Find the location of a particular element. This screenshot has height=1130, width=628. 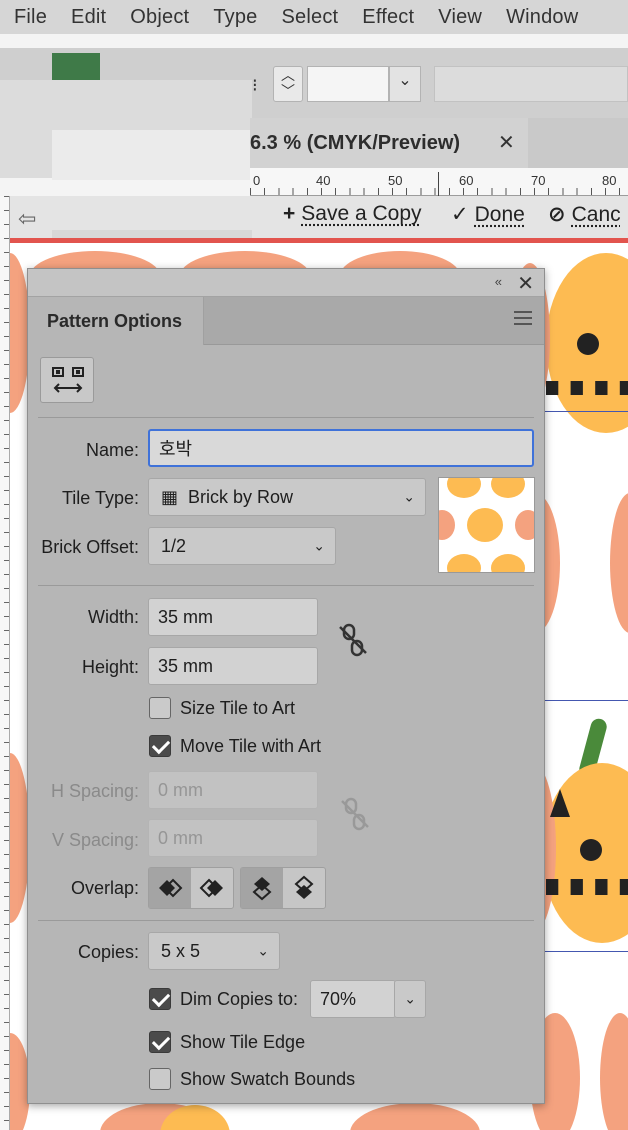

brick-offset-value: 1/2 is located at coordinates (174, 545).